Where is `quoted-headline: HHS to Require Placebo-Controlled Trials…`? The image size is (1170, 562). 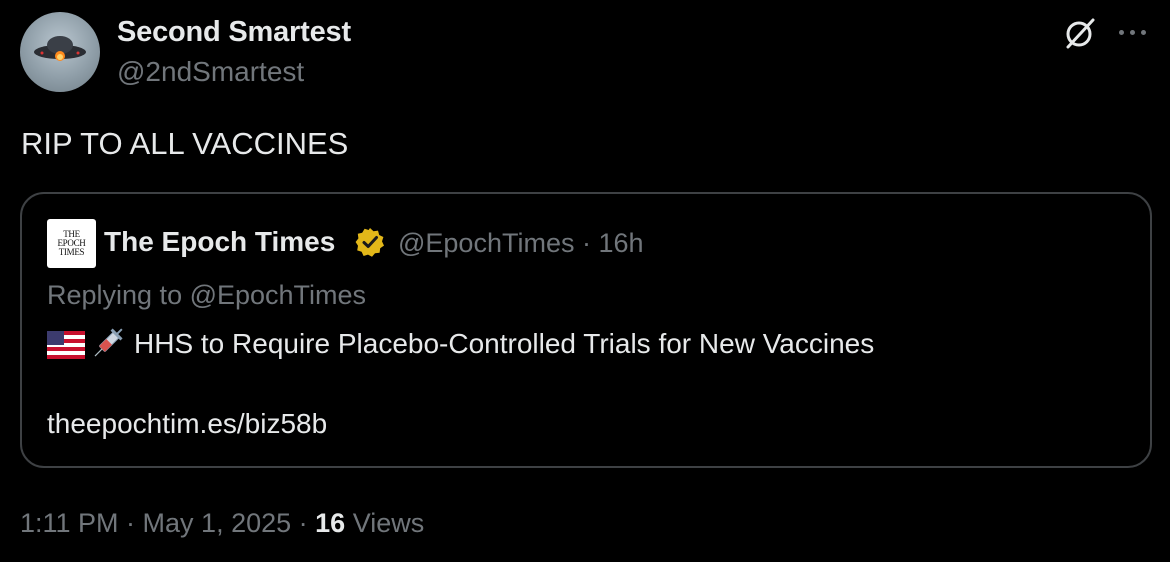
quoted-headline: HHS to Require Placebo-Controlled Trials… is located at coordinates (504, 343).